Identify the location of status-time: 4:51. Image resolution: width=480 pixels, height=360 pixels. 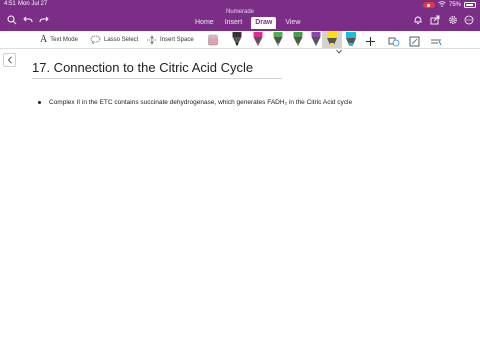
(10, 4).